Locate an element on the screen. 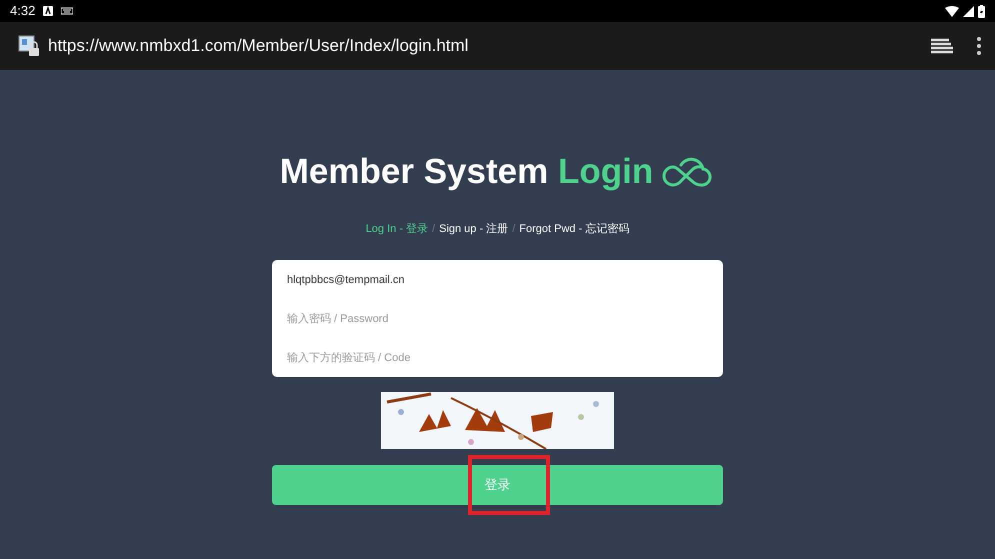 Image resolution: width=995 pixels, height=559 pixels. notification-icon is located at coordinates (48, 11).